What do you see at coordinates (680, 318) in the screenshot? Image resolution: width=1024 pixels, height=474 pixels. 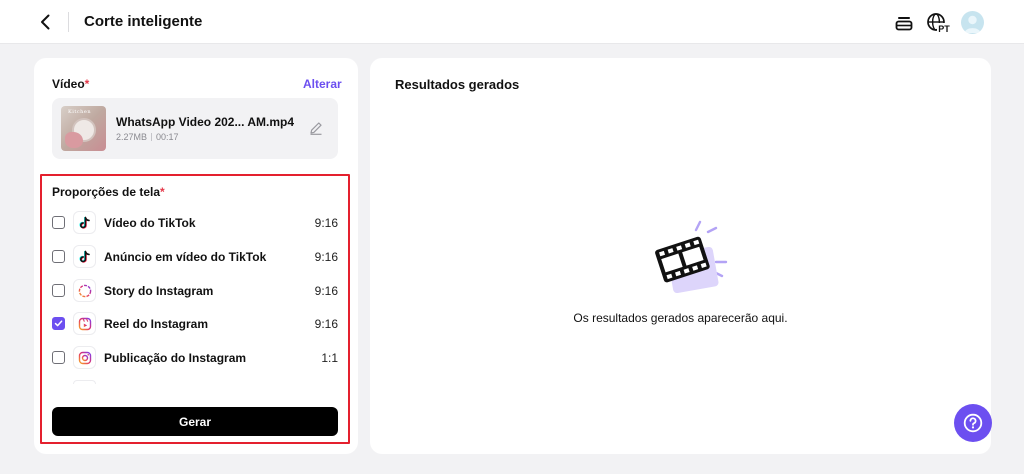 I see `empty-results-message: Os resultados gerados aparecerão aqui.` at bounding box center [680, 318].